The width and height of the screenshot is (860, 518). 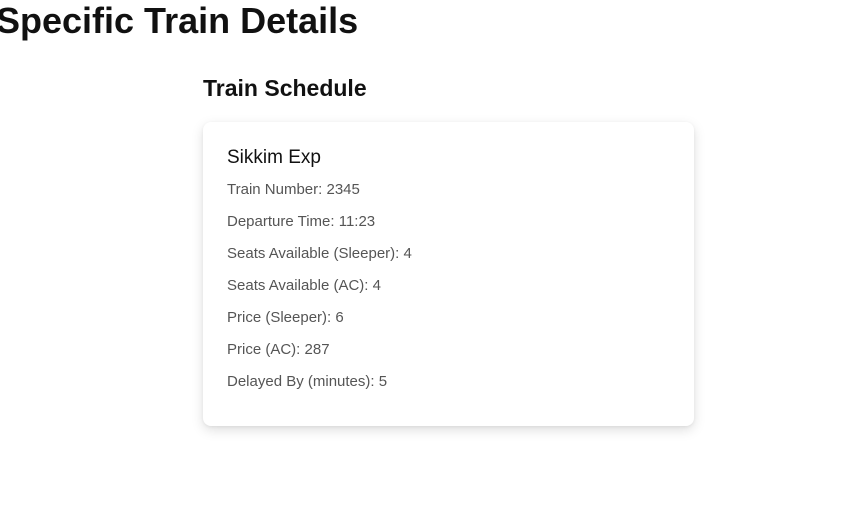 I want to click on section-title: Train Schedule, so click(x=285, y=88).